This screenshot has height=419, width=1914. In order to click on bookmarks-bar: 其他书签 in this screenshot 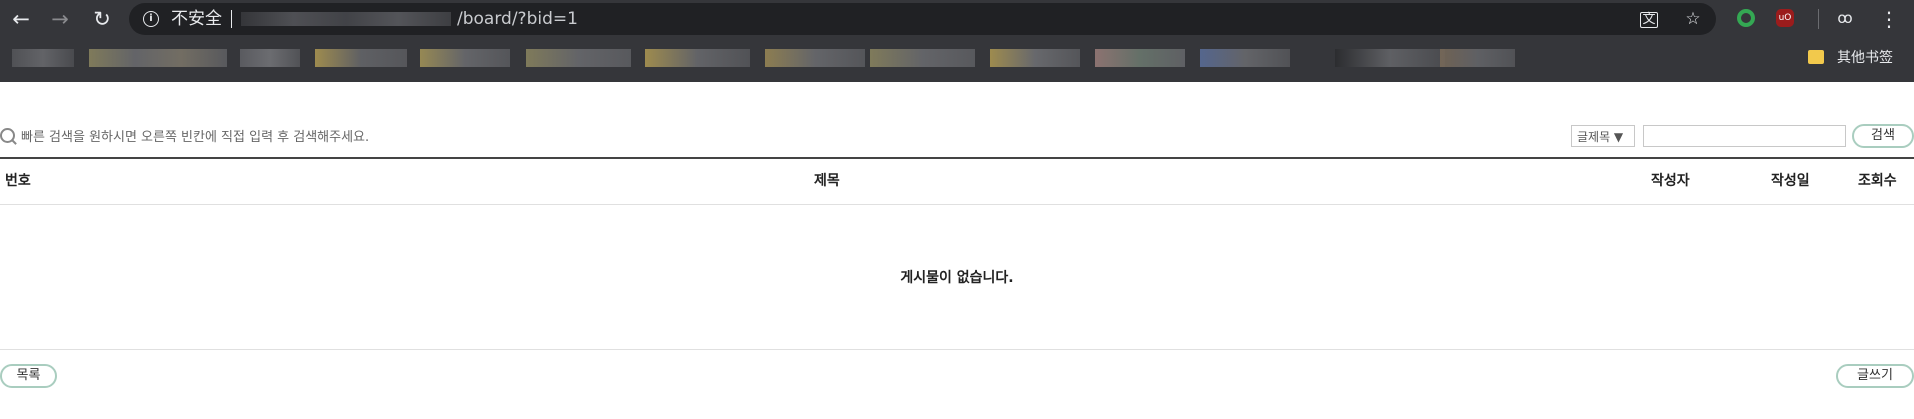, I will do `click(957, 60)`.